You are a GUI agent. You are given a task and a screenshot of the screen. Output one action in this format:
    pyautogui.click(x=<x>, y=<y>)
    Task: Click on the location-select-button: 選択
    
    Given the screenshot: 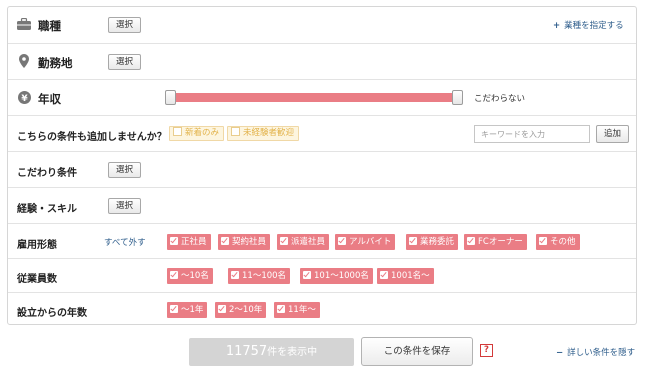 What is the action you would take?
    pyautogui.click(x=125, y=62)
    